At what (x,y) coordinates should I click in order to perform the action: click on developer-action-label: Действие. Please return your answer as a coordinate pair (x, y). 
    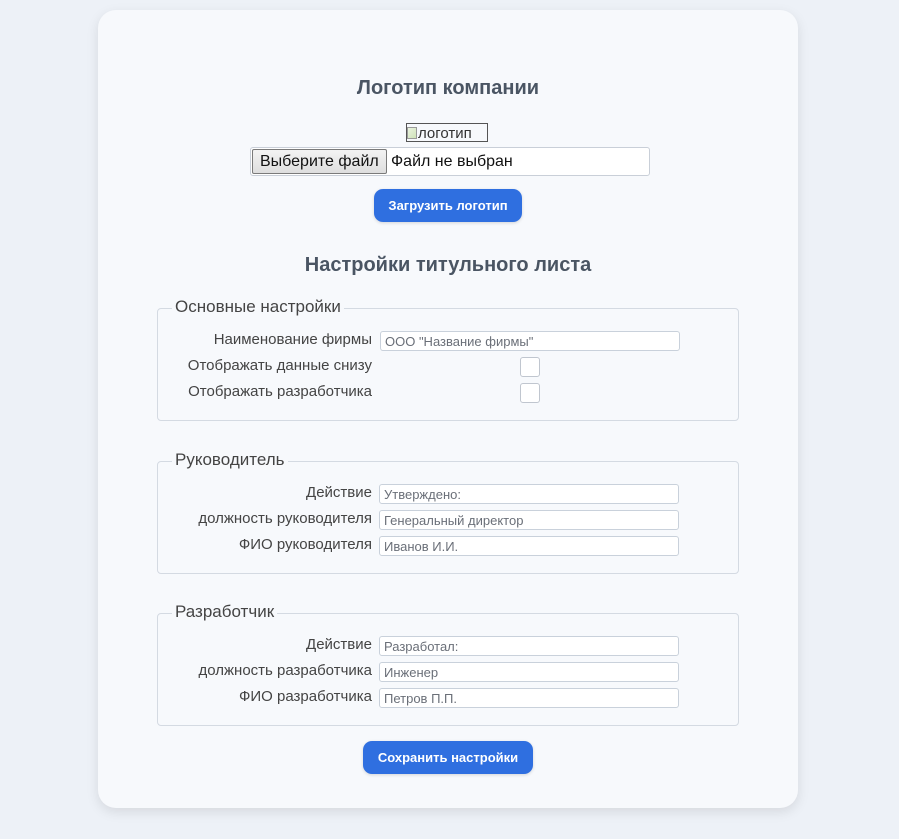
    Looking at the image, I should click on (339, 644).